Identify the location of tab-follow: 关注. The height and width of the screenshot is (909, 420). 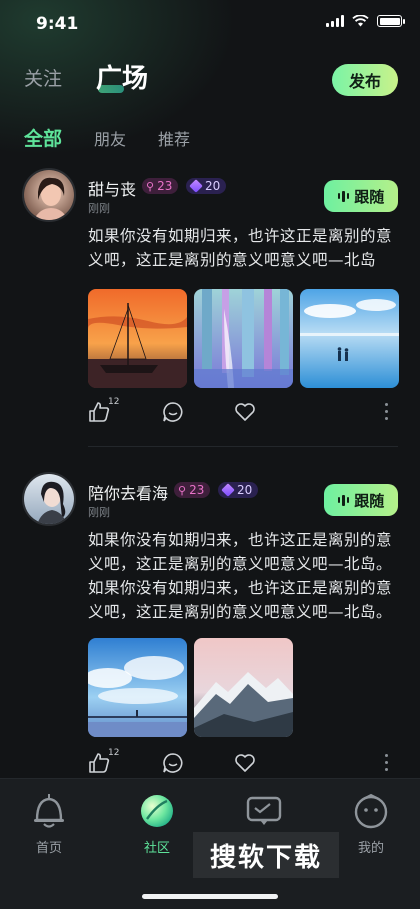
(43, 77).